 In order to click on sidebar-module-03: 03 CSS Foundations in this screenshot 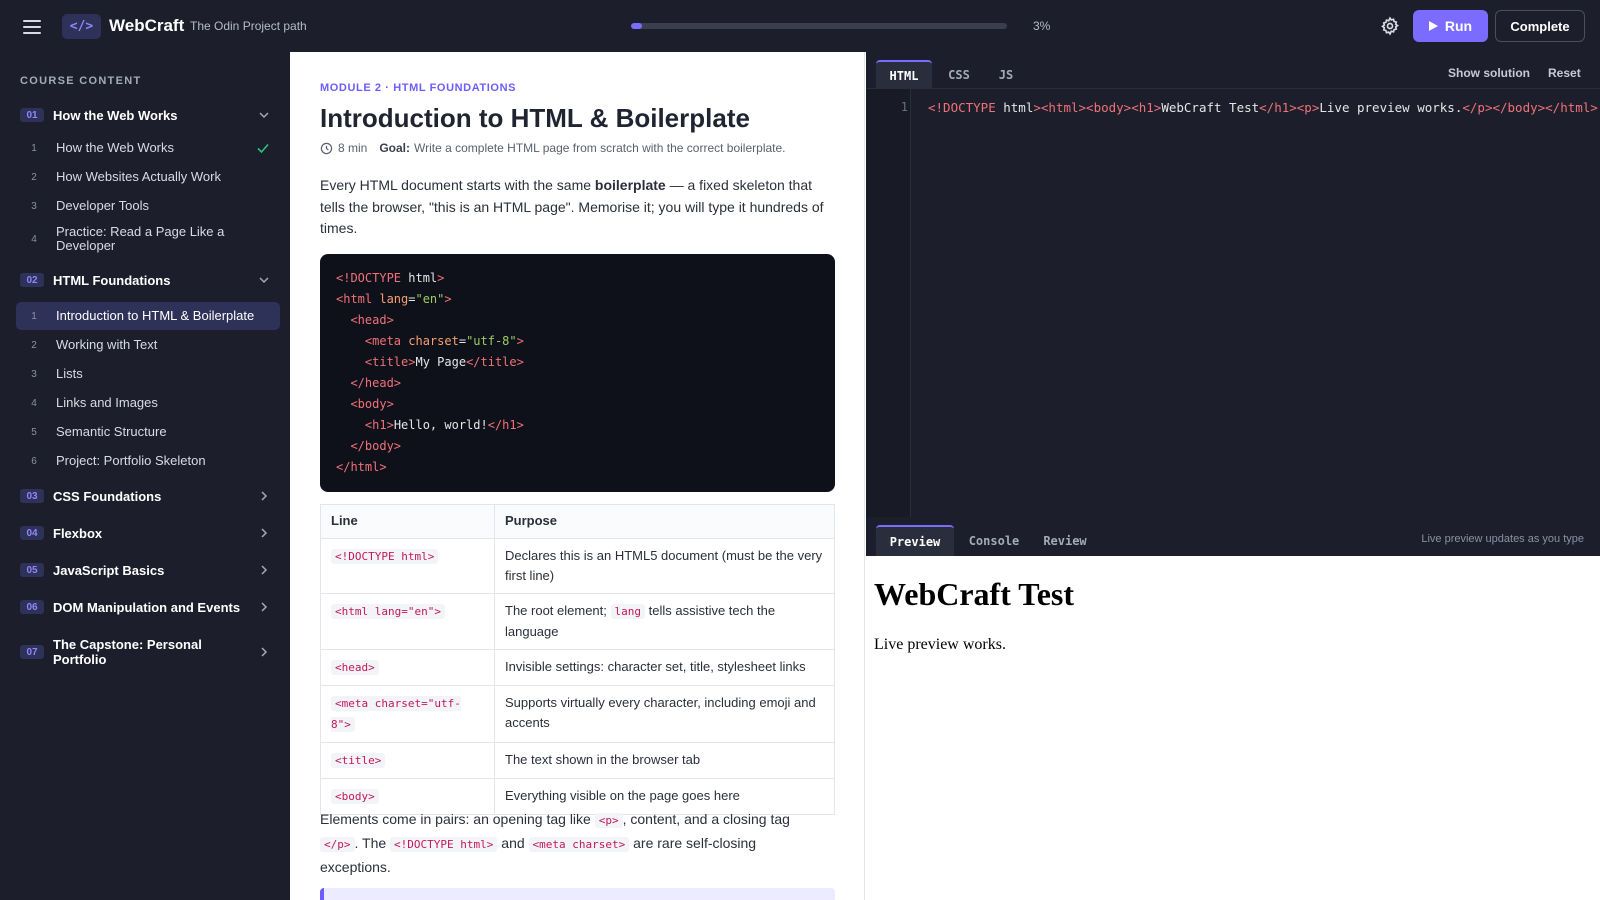, I will do `click(148, 496)`.